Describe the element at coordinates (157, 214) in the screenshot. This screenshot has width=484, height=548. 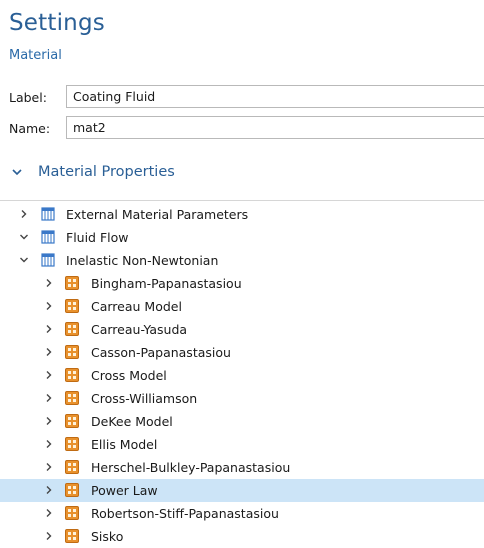
I see `tree-item-label: External Material Parameters` at that location.